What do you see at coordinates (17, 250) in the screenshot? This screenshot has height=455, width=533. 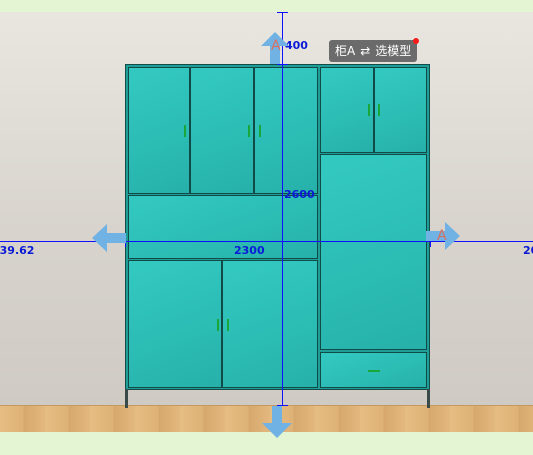 I see `dimension-left-label: 539.62` at bounding box center [17, 250].